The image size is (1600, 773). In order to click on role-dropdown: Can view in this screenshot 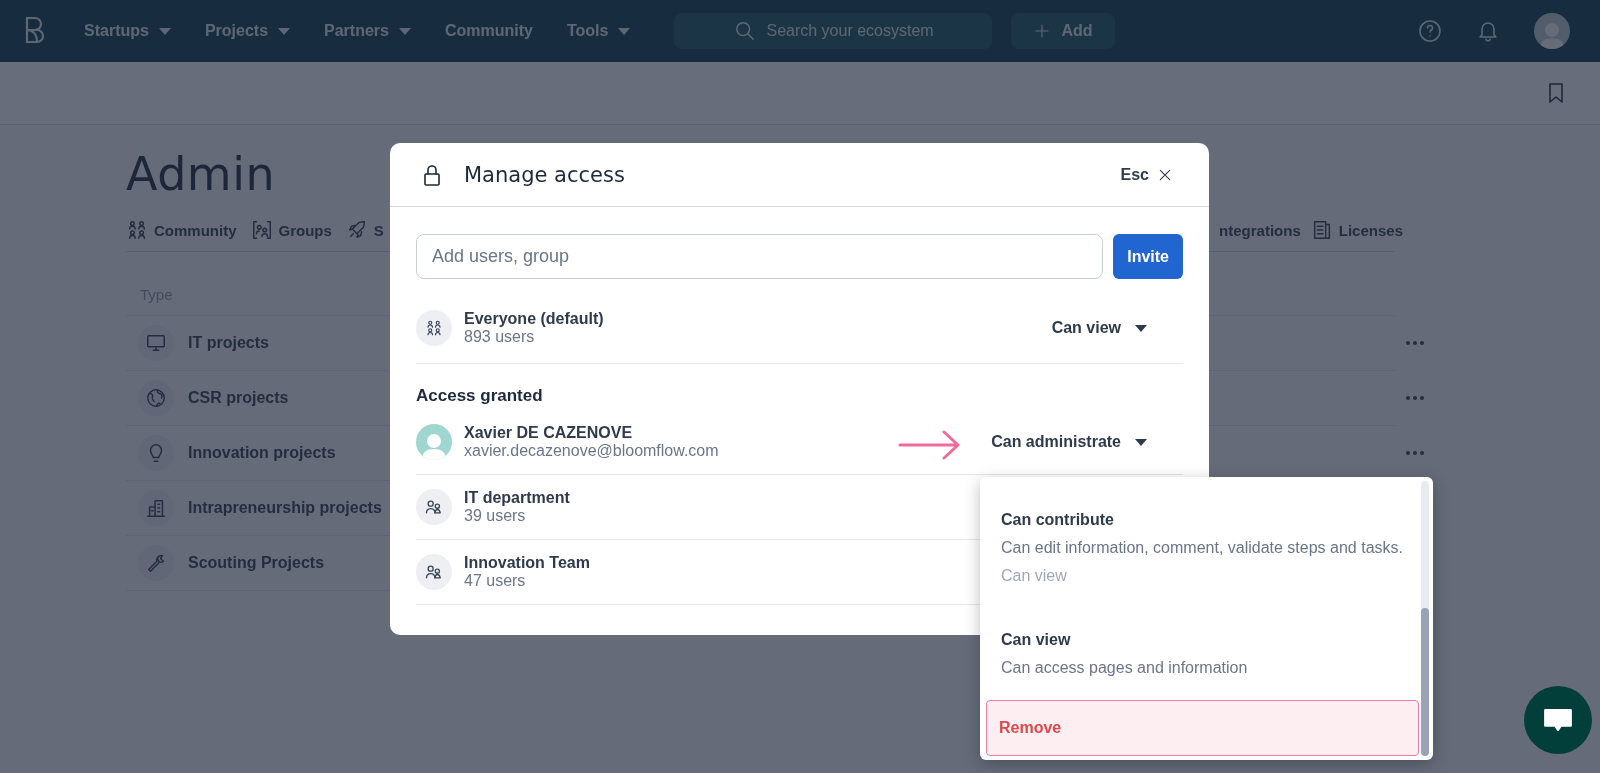, I will do `click(1107, 328)`.